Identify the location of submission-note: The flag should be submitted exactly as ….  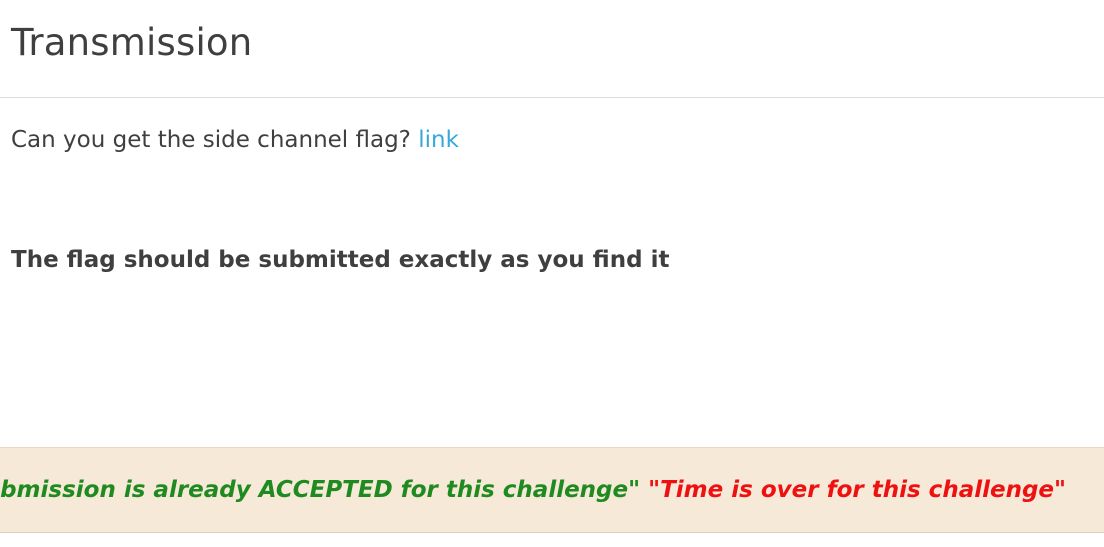
(340, 260).